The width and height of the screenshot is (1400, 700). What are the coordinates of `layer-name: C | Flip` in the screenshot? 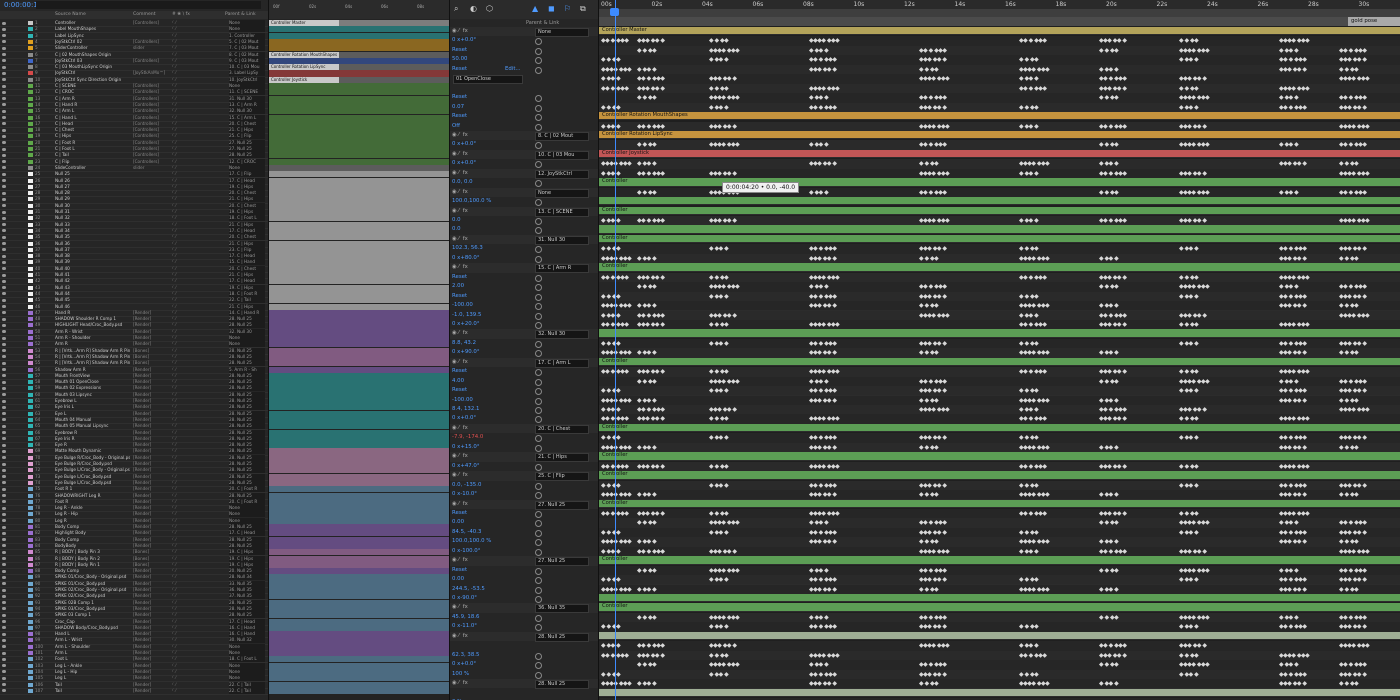 It's located at (92, 162).